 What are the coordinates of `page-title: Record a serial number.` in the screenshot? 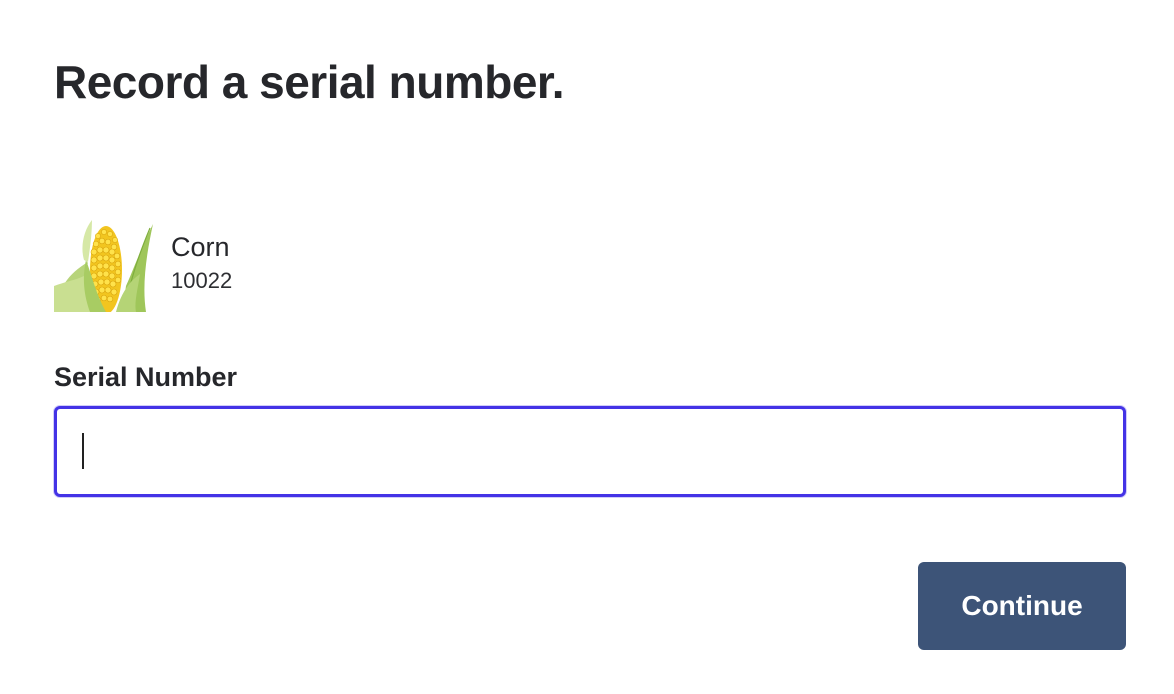 It's located at (309, 82).